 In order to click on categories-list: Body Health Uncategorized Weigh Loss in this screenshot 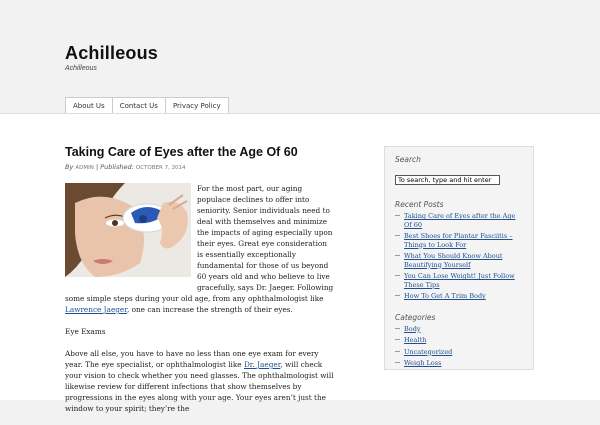, I will do `click(459, 346)`.